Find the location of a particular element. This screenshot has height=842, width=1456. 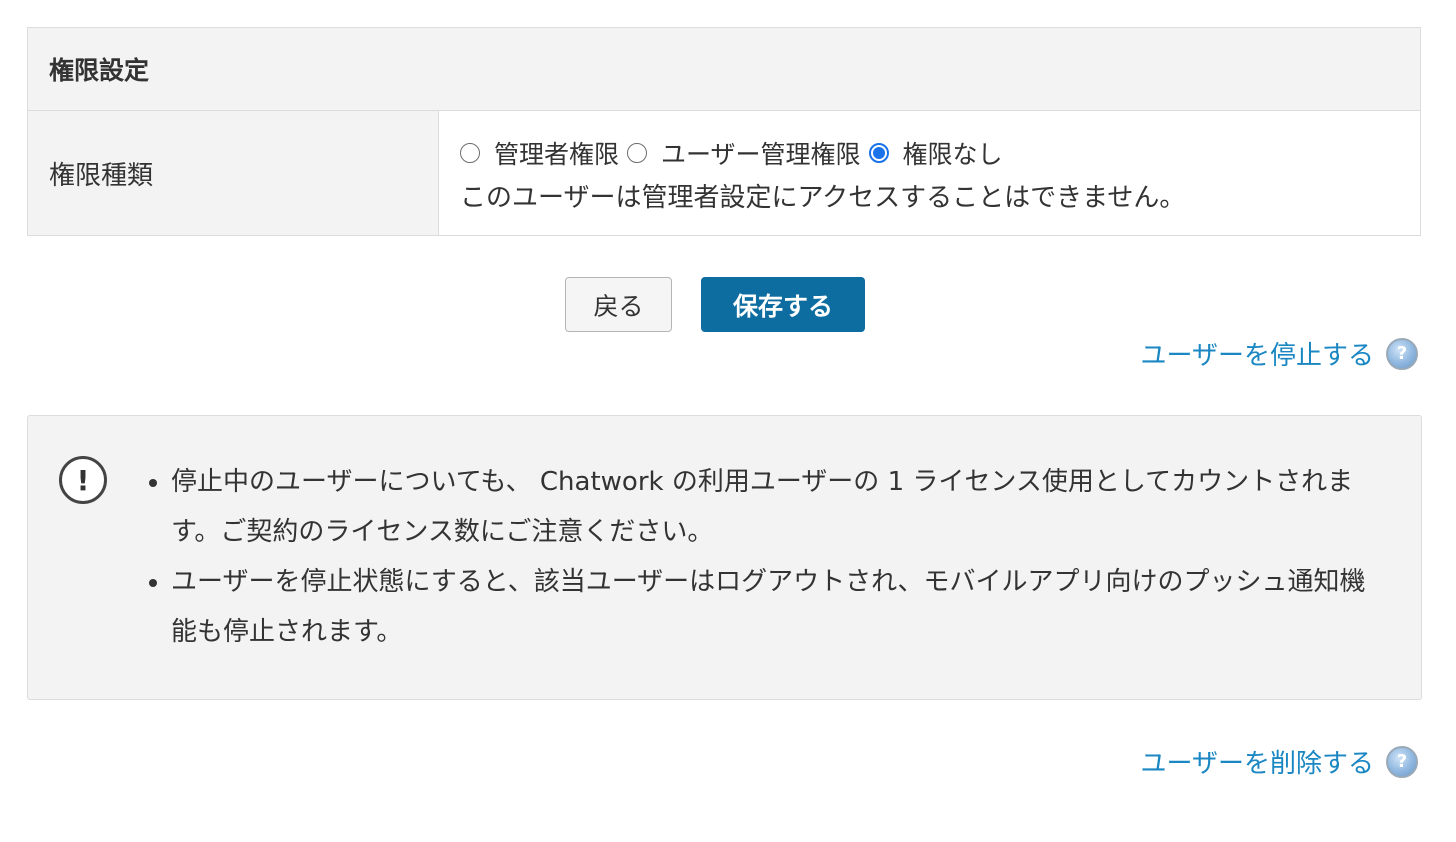

stop-user-link: ユーザーを停止する is located at coordinates (1257, 353).